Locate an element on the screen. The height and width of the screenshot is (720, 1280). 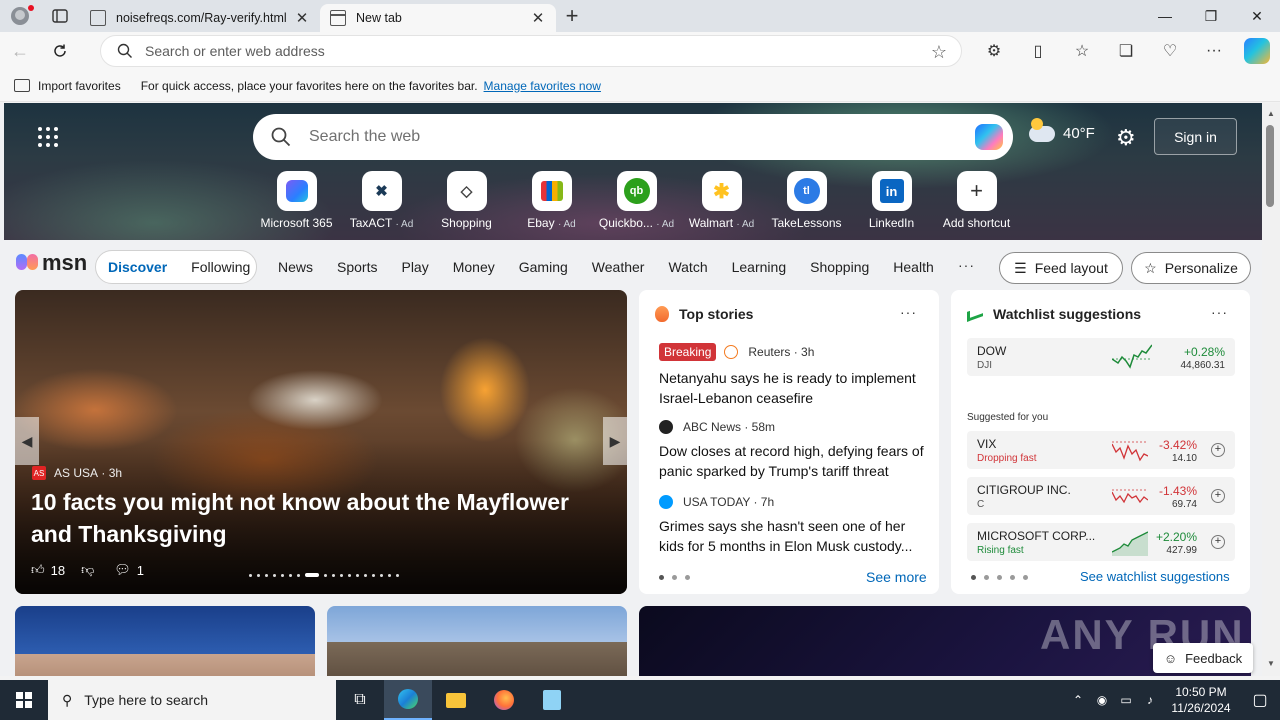
performance-icon: ♡ is located at coordinates (1170, 51).